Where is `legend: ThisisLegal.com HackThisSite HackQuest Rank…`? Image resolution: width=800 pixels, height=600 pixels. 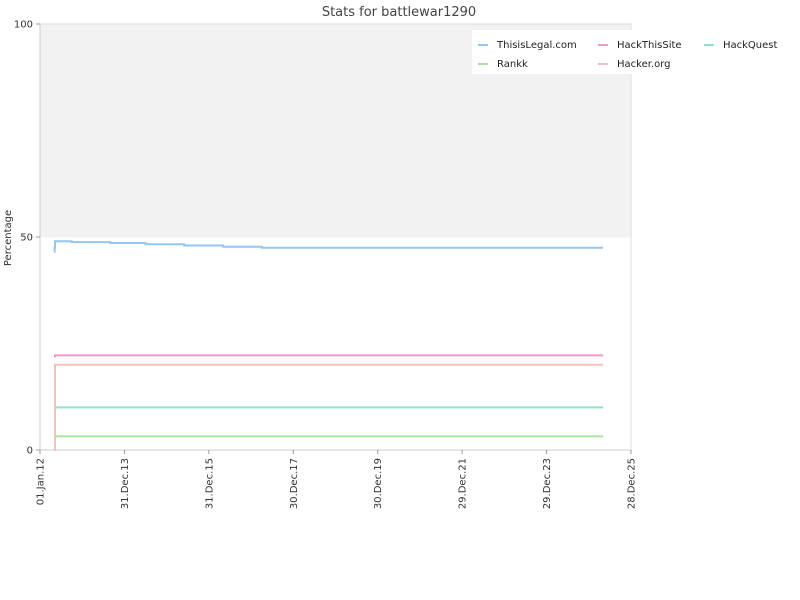
legend: ThisisLegal.com HackThisSite HackQuest Rank… is located at coordinates (632, 52).